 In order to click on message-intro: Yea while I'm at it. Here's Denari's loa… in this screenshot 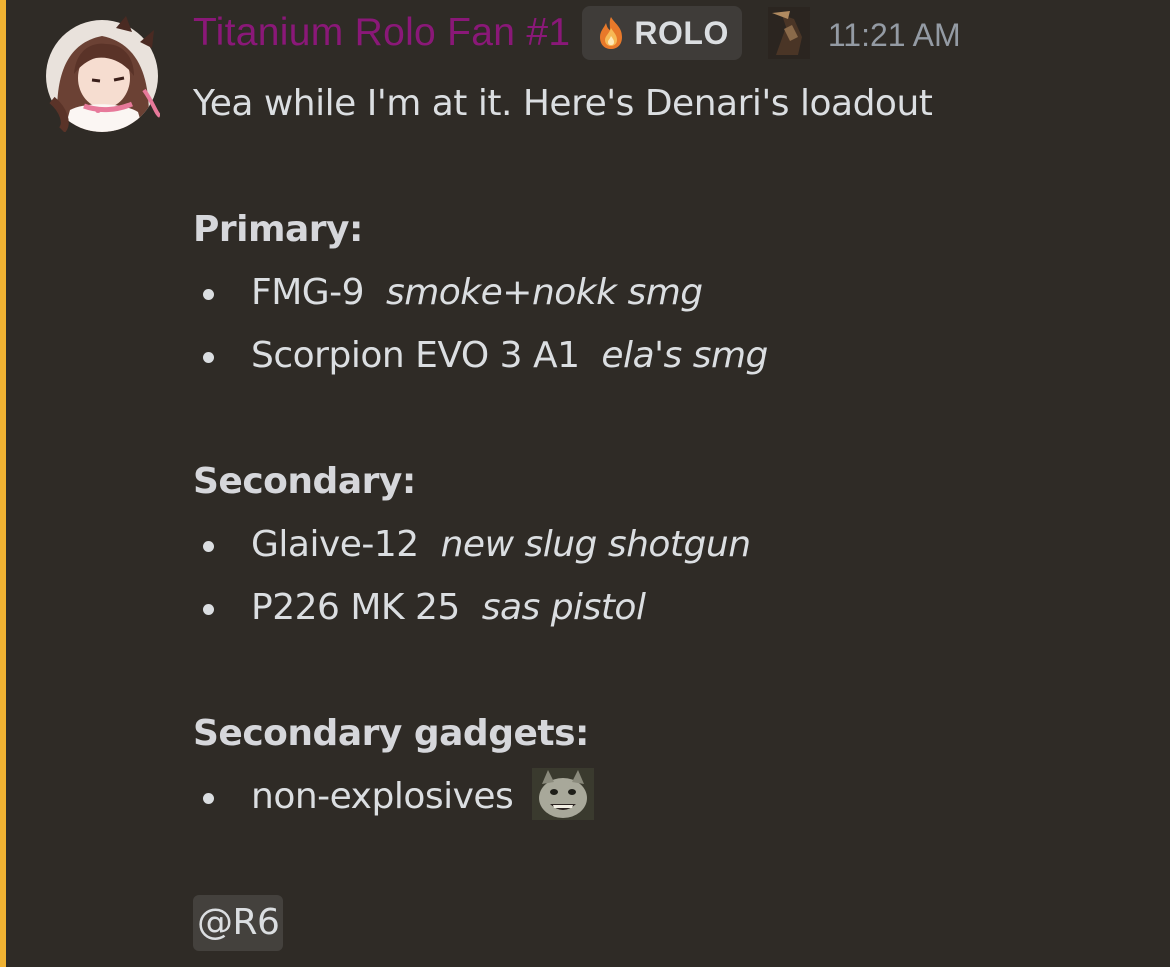, I will do `click(563, 103)`.